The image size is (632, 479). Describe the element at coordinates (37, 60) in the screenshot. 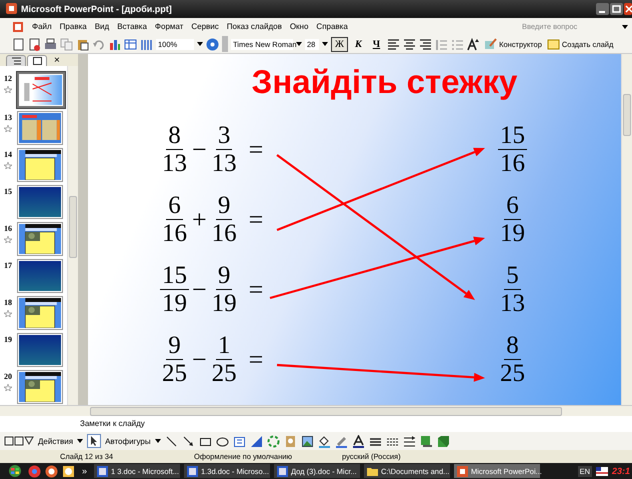

I see `slides-tab` at that location.